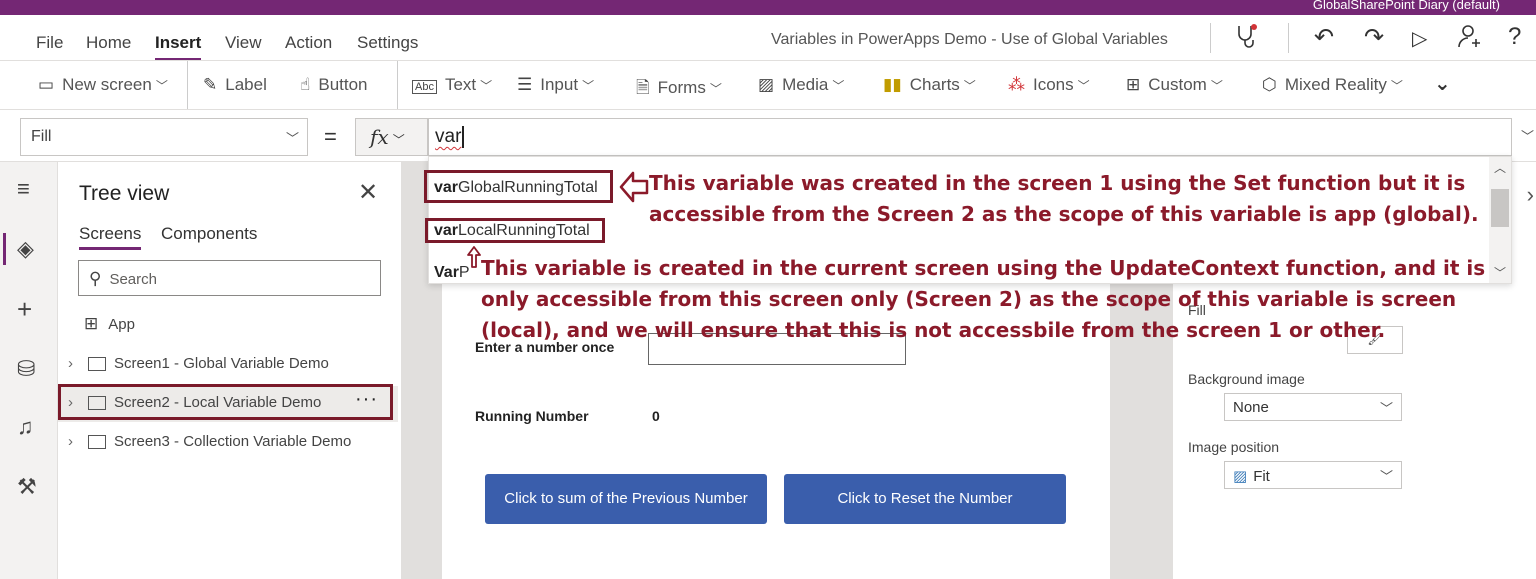  Describe the element at coordinates (4, 249) in the screenshot. I see `active-rail-indicator` at that location.